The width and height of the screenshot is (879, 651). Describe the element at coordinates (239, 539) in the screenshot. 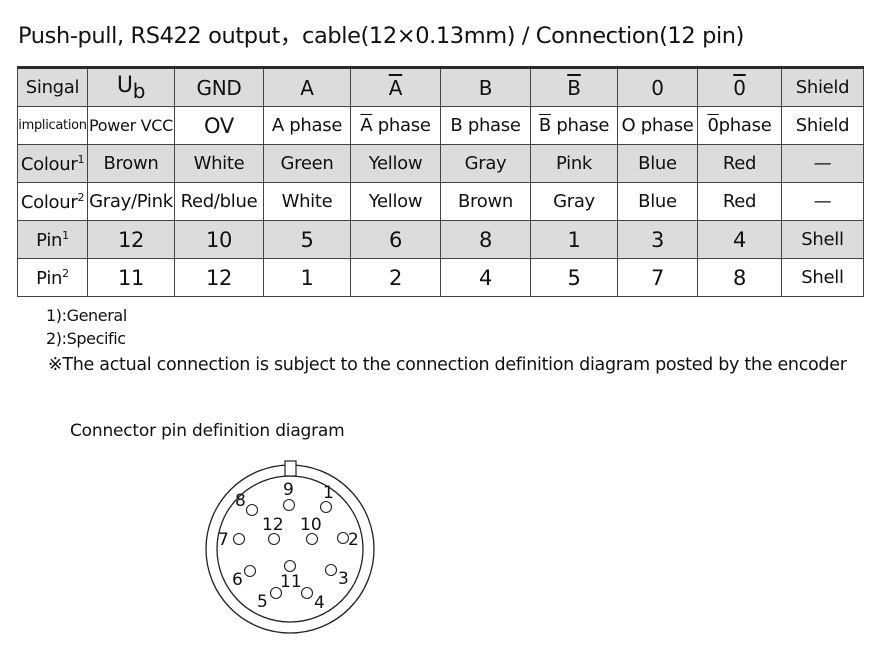

I see `pin-7-hole` at that location.